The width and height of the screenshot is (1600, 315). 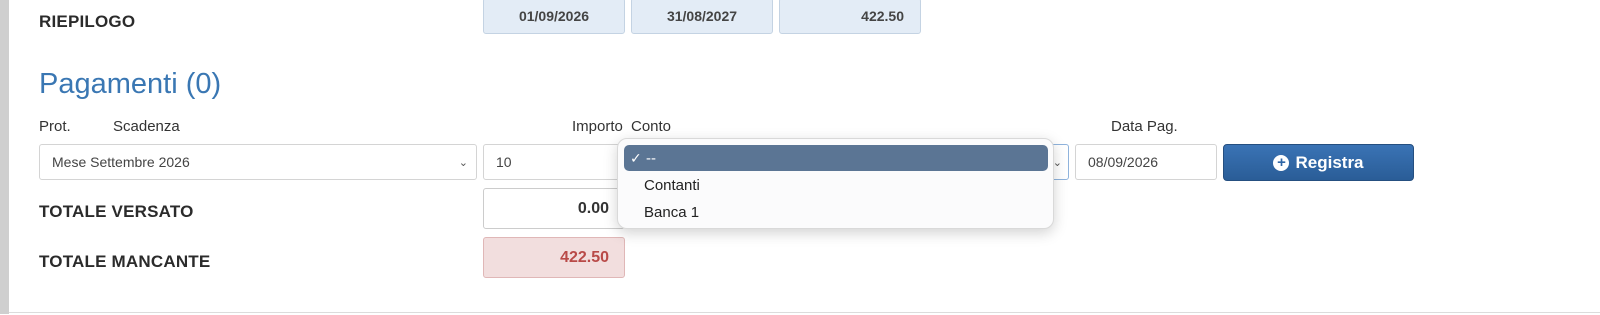 I want to click on registra-label: Registra, so click(x=1329, y=162).